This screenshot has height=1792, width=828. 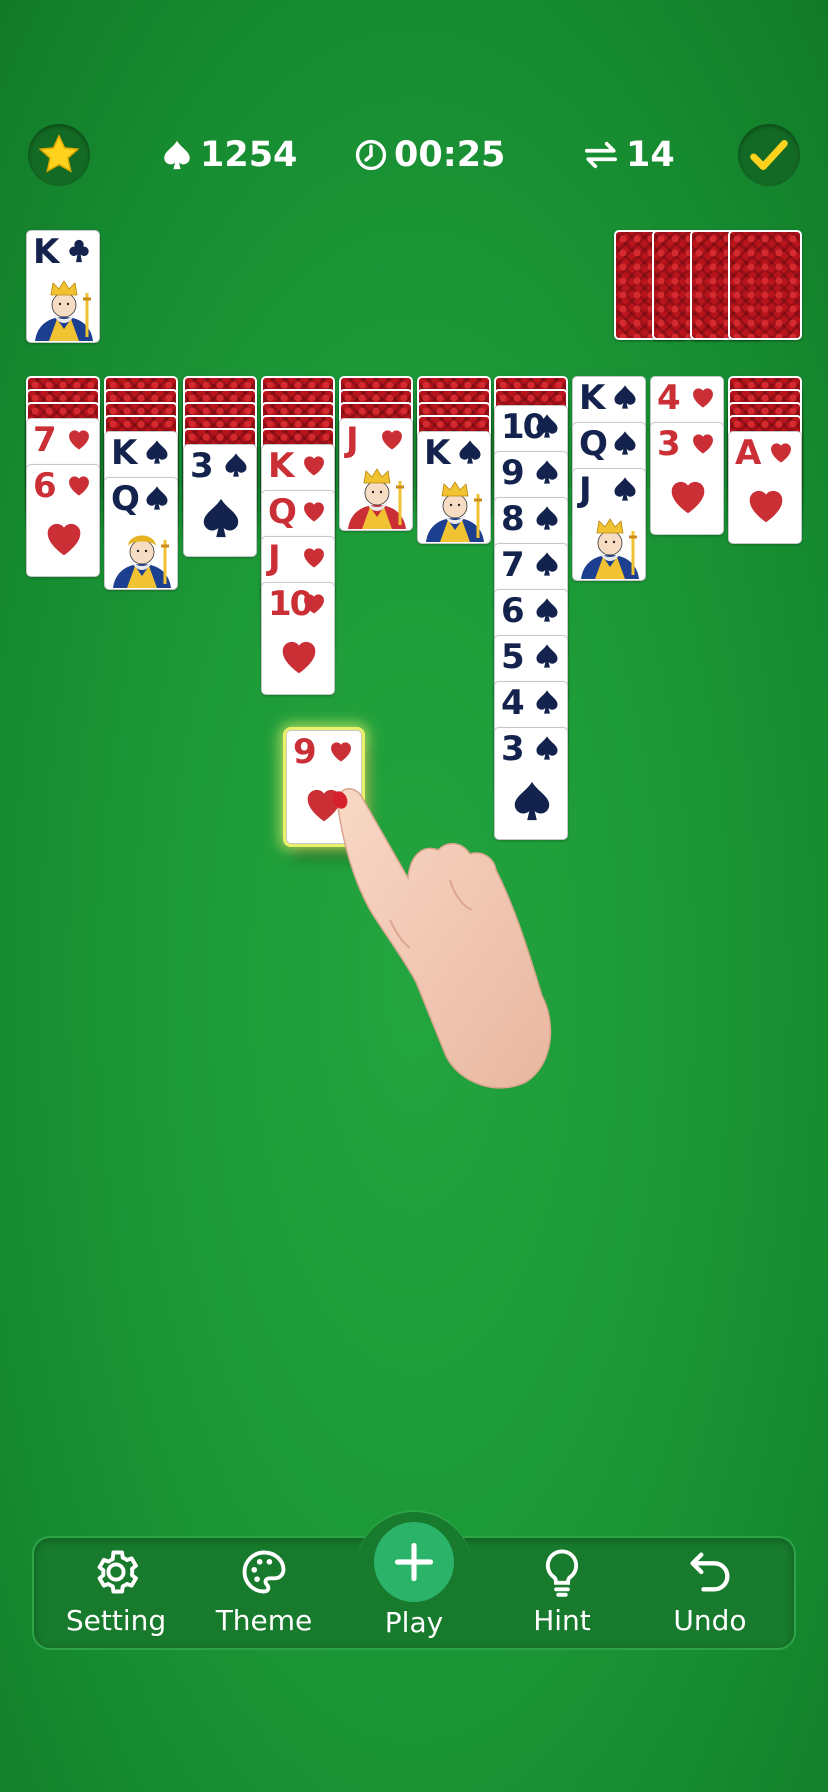 What do you see at coordinates (513, 519) in the screenshot?
I see `card-rank: 8` at bounding box center [513, 519].